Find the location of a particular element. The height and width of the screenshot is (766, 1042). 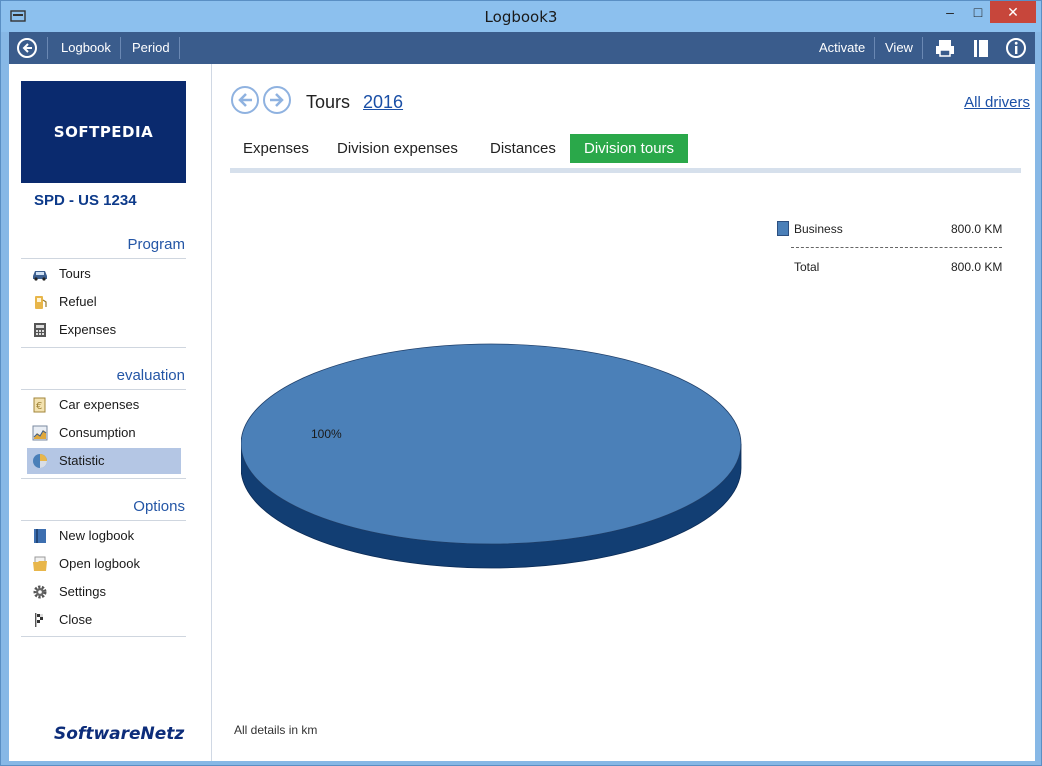

sidebar-item-label: Close is located at coordinates (76, 619).